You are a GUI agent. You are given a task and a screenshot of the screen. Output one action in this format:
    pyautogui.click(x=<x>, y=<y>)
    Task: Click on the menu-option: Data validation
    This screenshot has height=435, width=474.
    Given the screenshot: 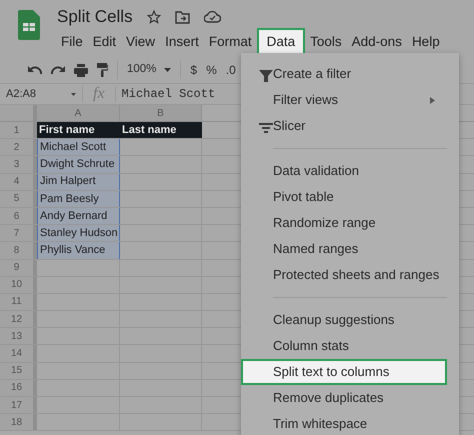 What is the action you would take?
    pyautogui.click(x=344, y=171)
    